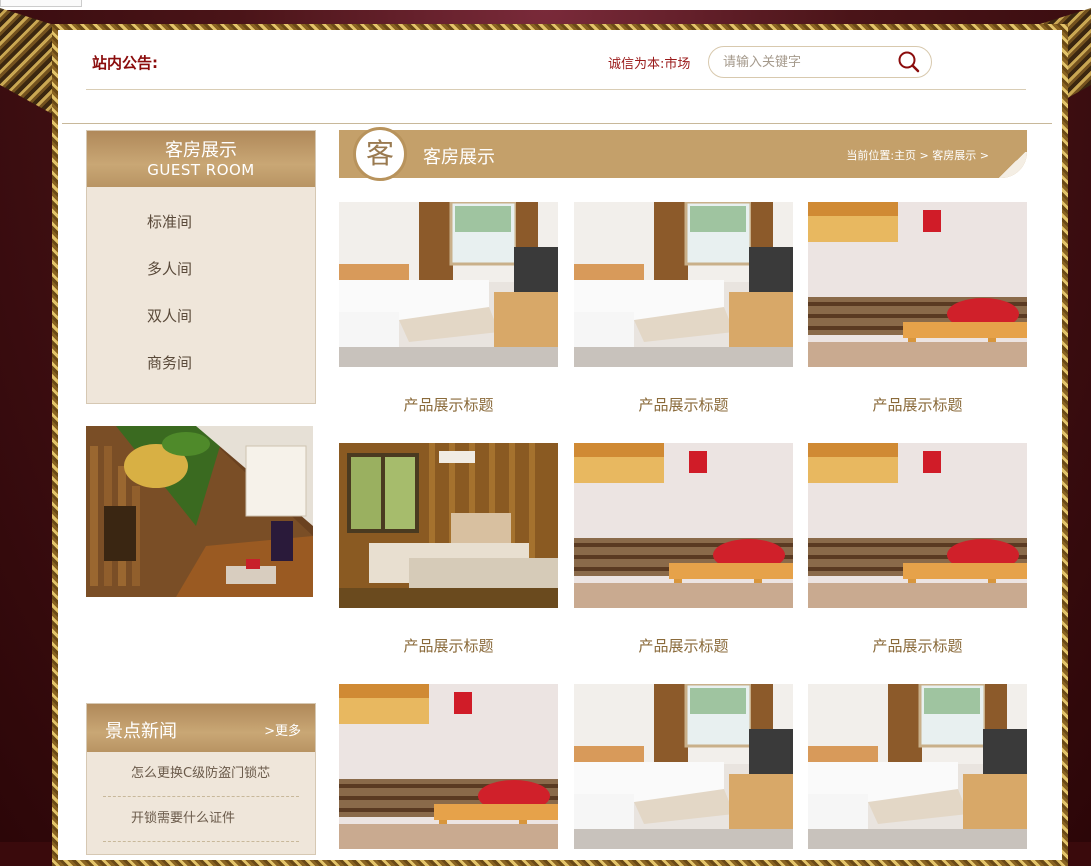 The image size is (1091, 866). I want to click on news-panel: 景点新闻 >更多 怎么更换C级防盗门锁芯 开锁需要什么证件, so click(201, 779).